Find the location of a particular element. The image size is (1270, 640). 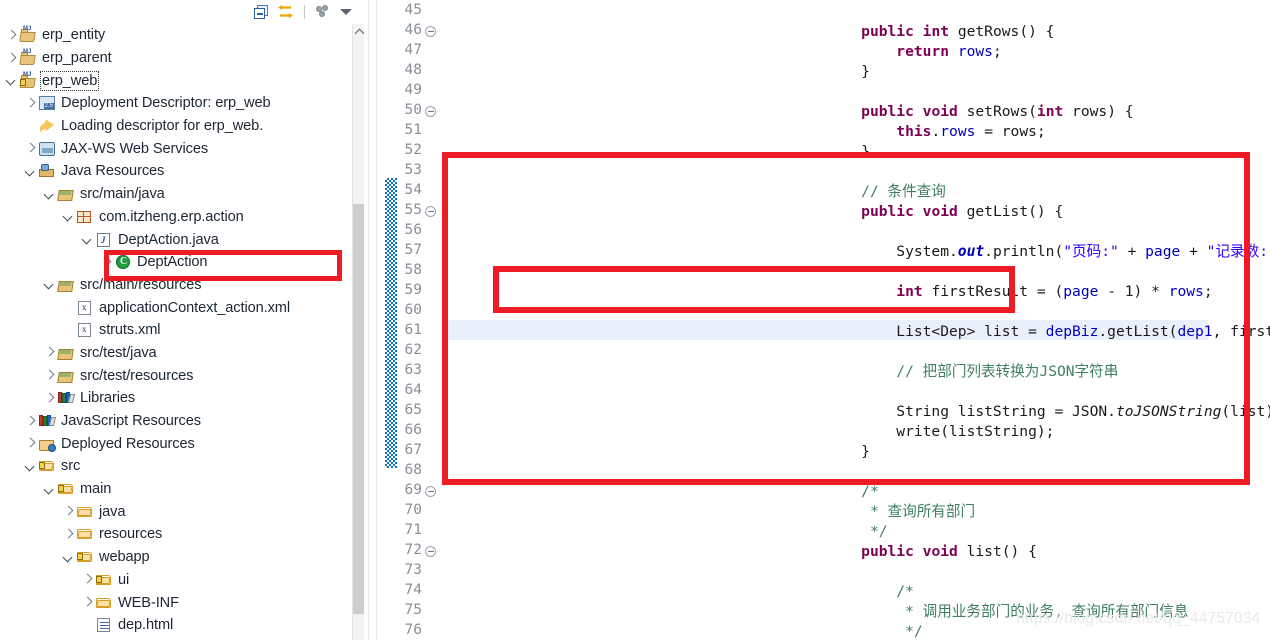

tree-item-deptaction: C DeptAction is located at coordinates (176, 262).